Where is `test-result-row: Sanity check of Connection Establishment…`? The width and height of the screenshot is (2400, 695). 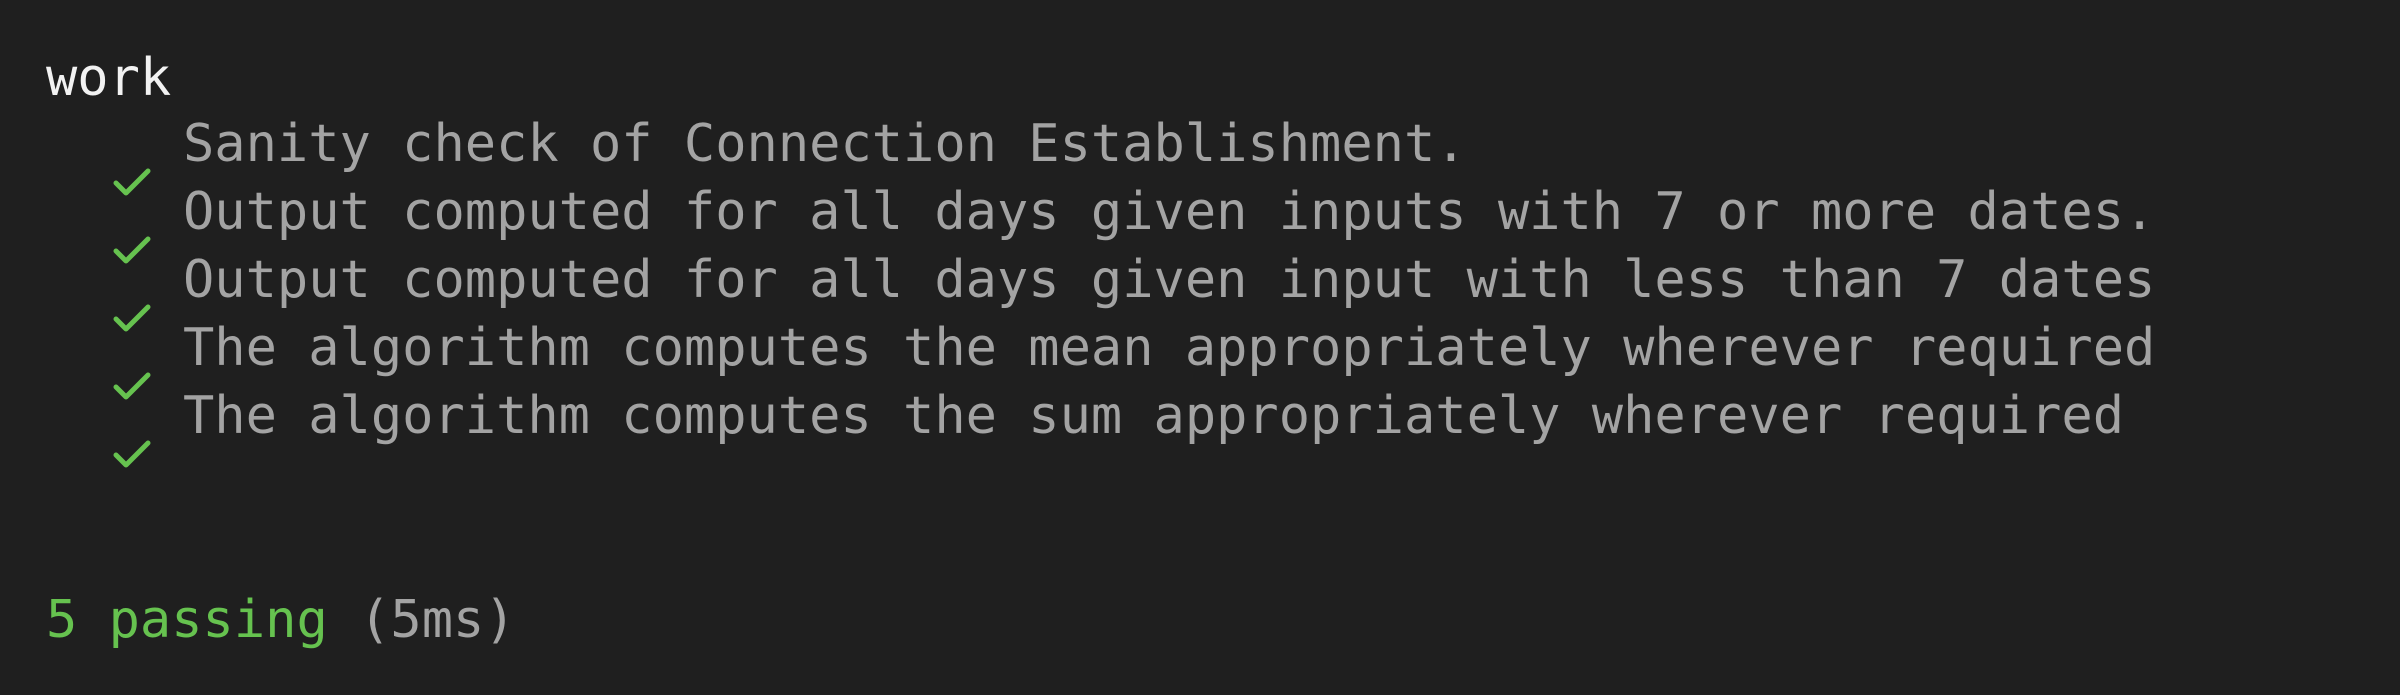
test-result-row: Sanity check of Connection Establishment… is located at coordinates (733, 153).